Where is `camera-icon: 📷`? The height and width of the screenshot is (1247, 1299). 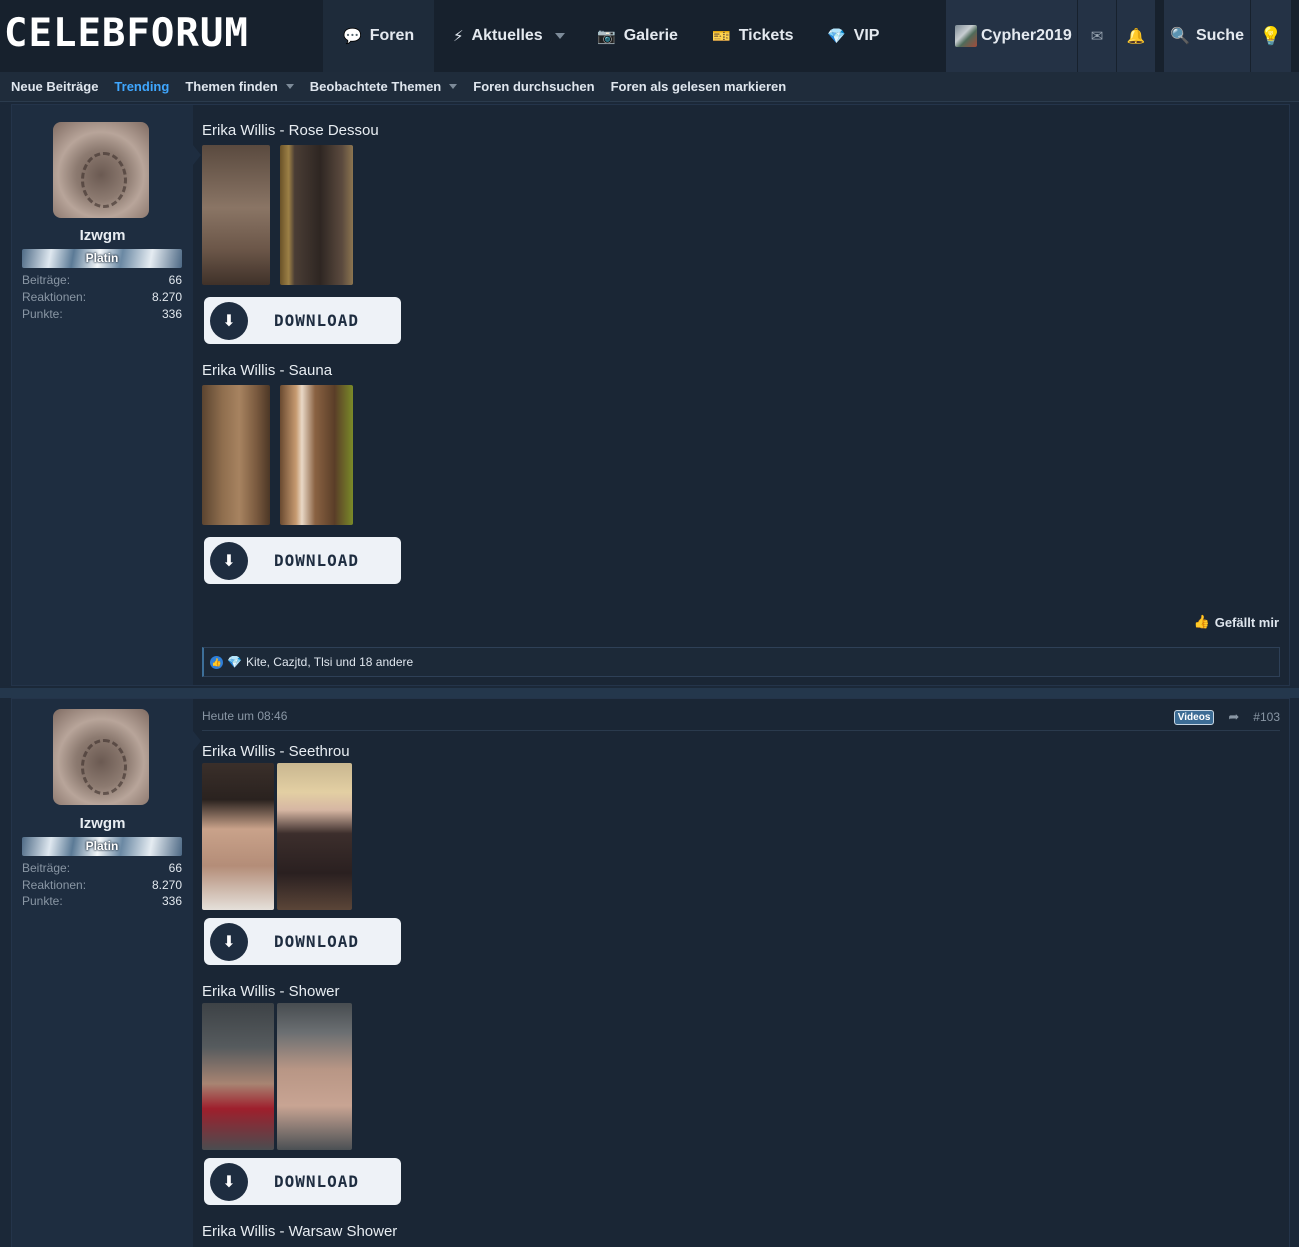 camera-icon: 📷 is located at coordinates (606, 36).